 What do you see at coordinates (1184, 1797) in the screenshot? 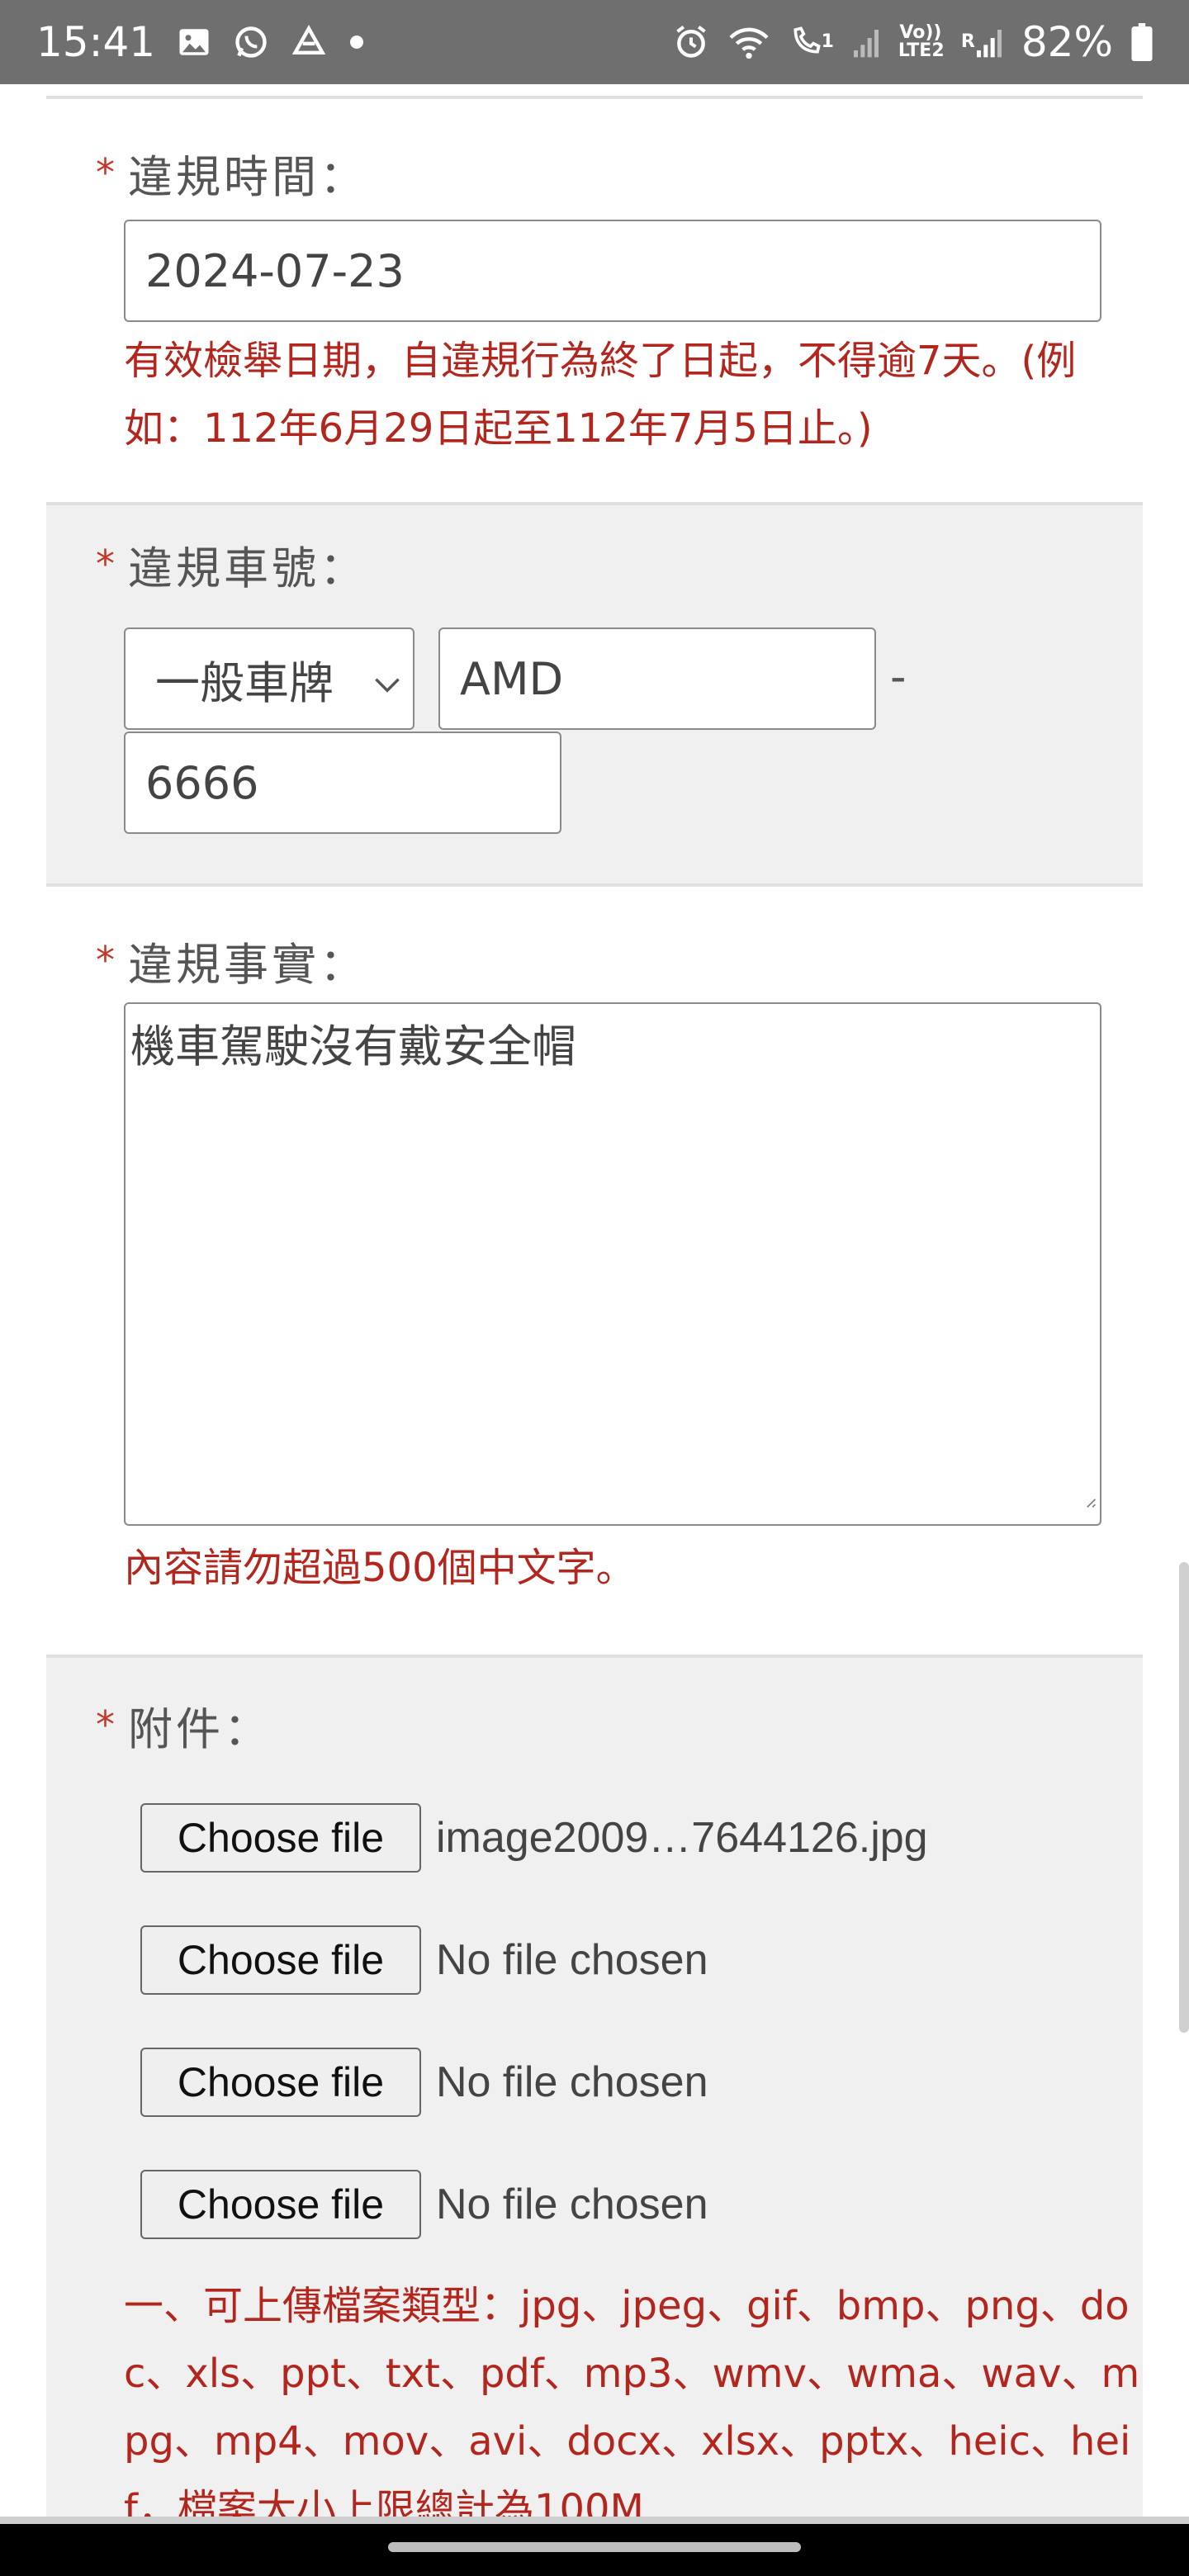
I see `page-scrollbar` at bounding box center [1184, 1797].